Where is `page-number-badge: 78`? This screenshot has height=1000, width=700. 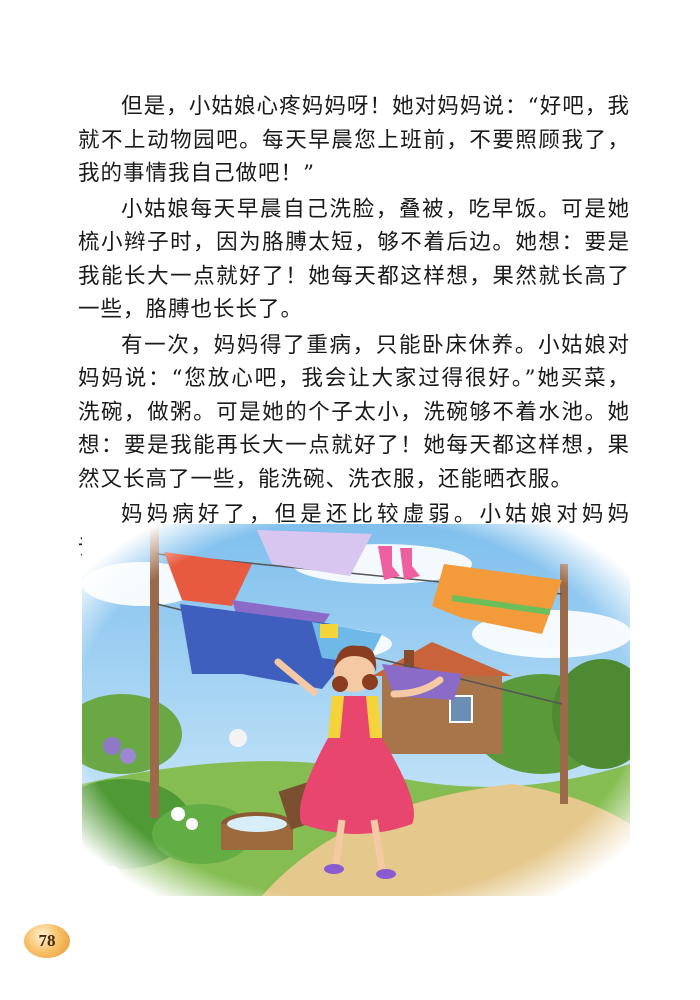 page-number-badge: 78 is located at coordinates (47, 941).